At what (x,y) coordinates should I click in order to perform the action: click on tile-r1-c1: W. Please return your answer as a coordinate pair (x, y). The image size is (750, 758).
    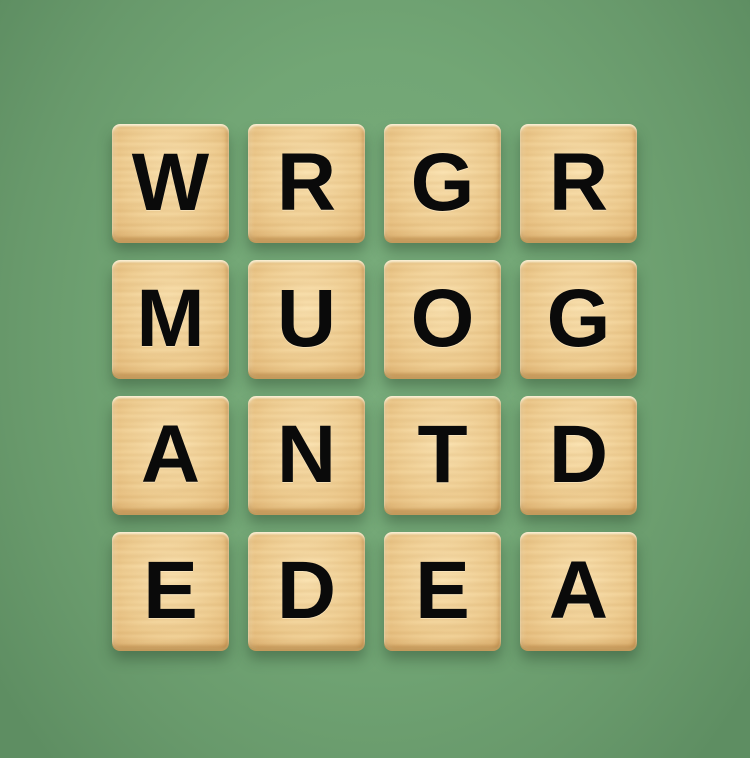
    Looking at the image, I should click on (170, 182).